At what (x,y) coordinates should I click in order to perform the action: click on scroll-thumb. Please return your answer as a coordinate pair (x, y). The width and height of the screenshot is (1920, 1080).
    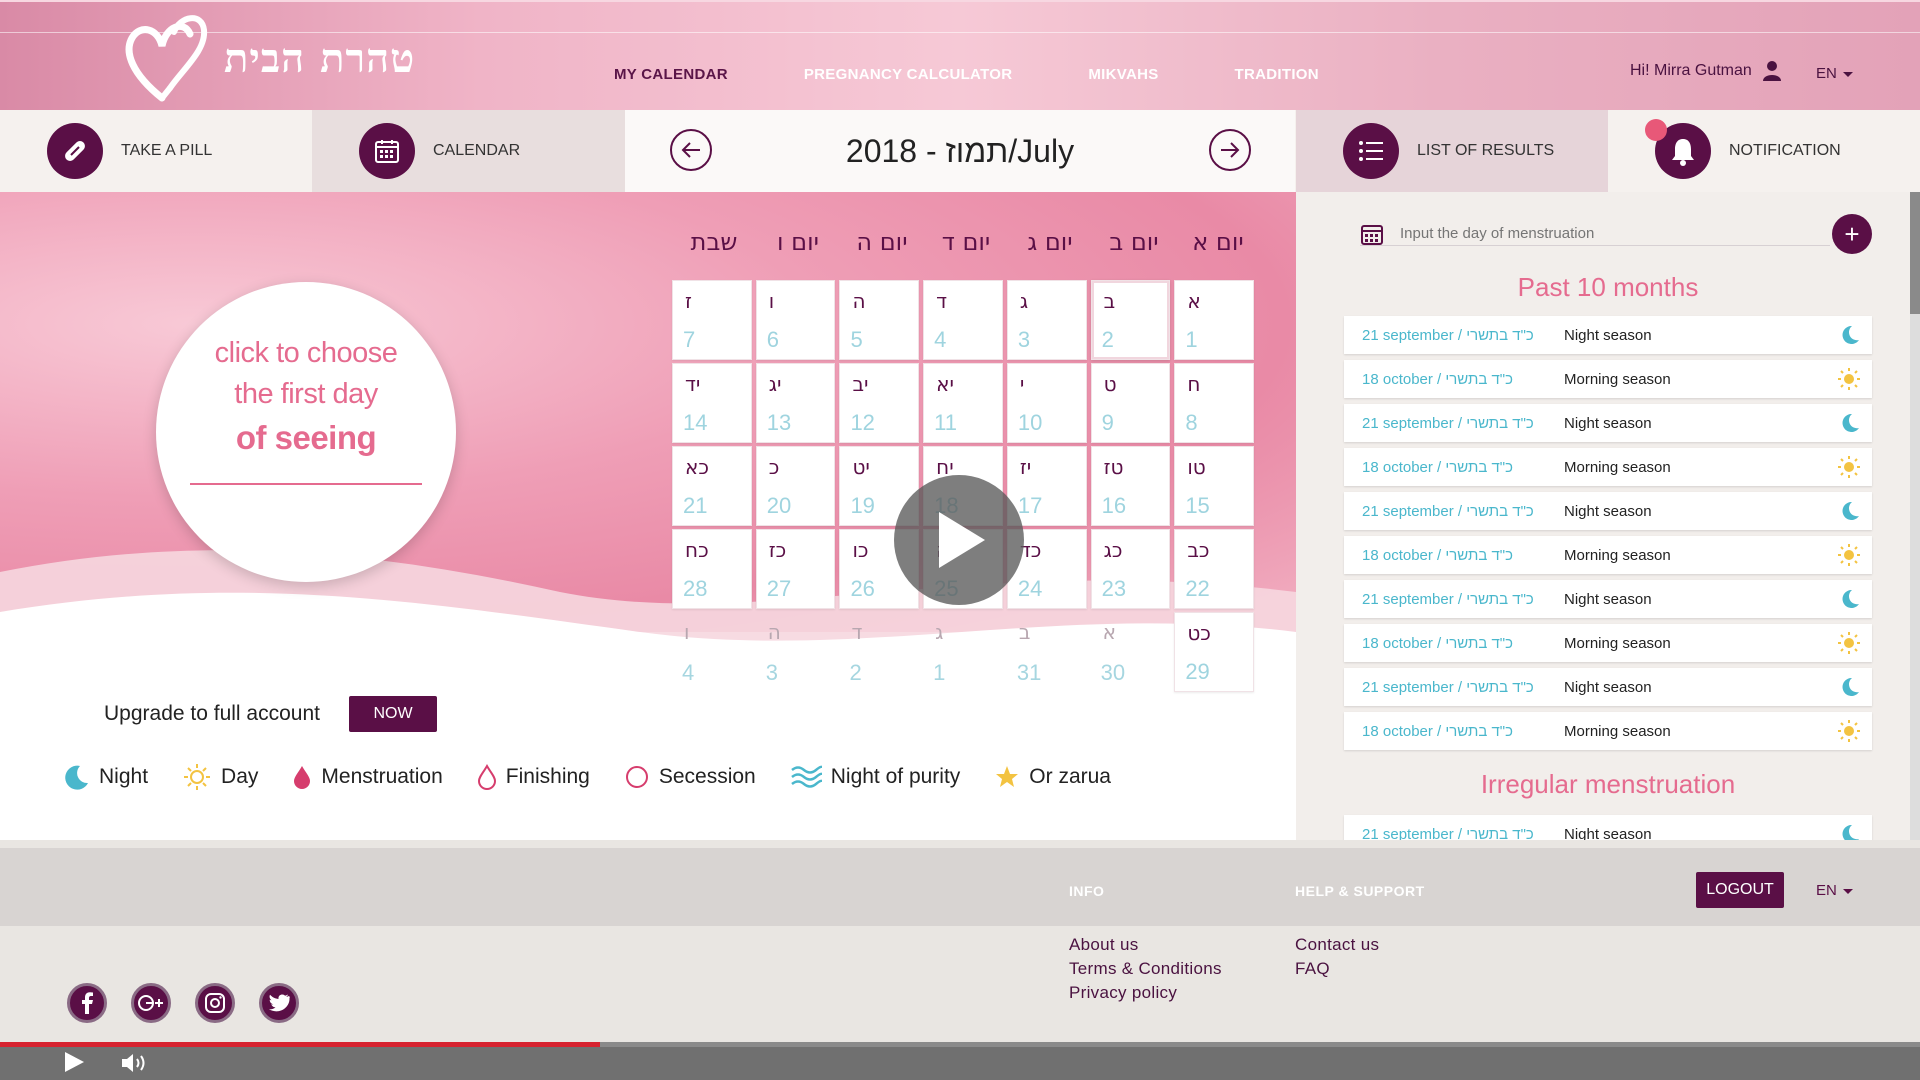
    Looking at the image, I should click on (1915, 253).